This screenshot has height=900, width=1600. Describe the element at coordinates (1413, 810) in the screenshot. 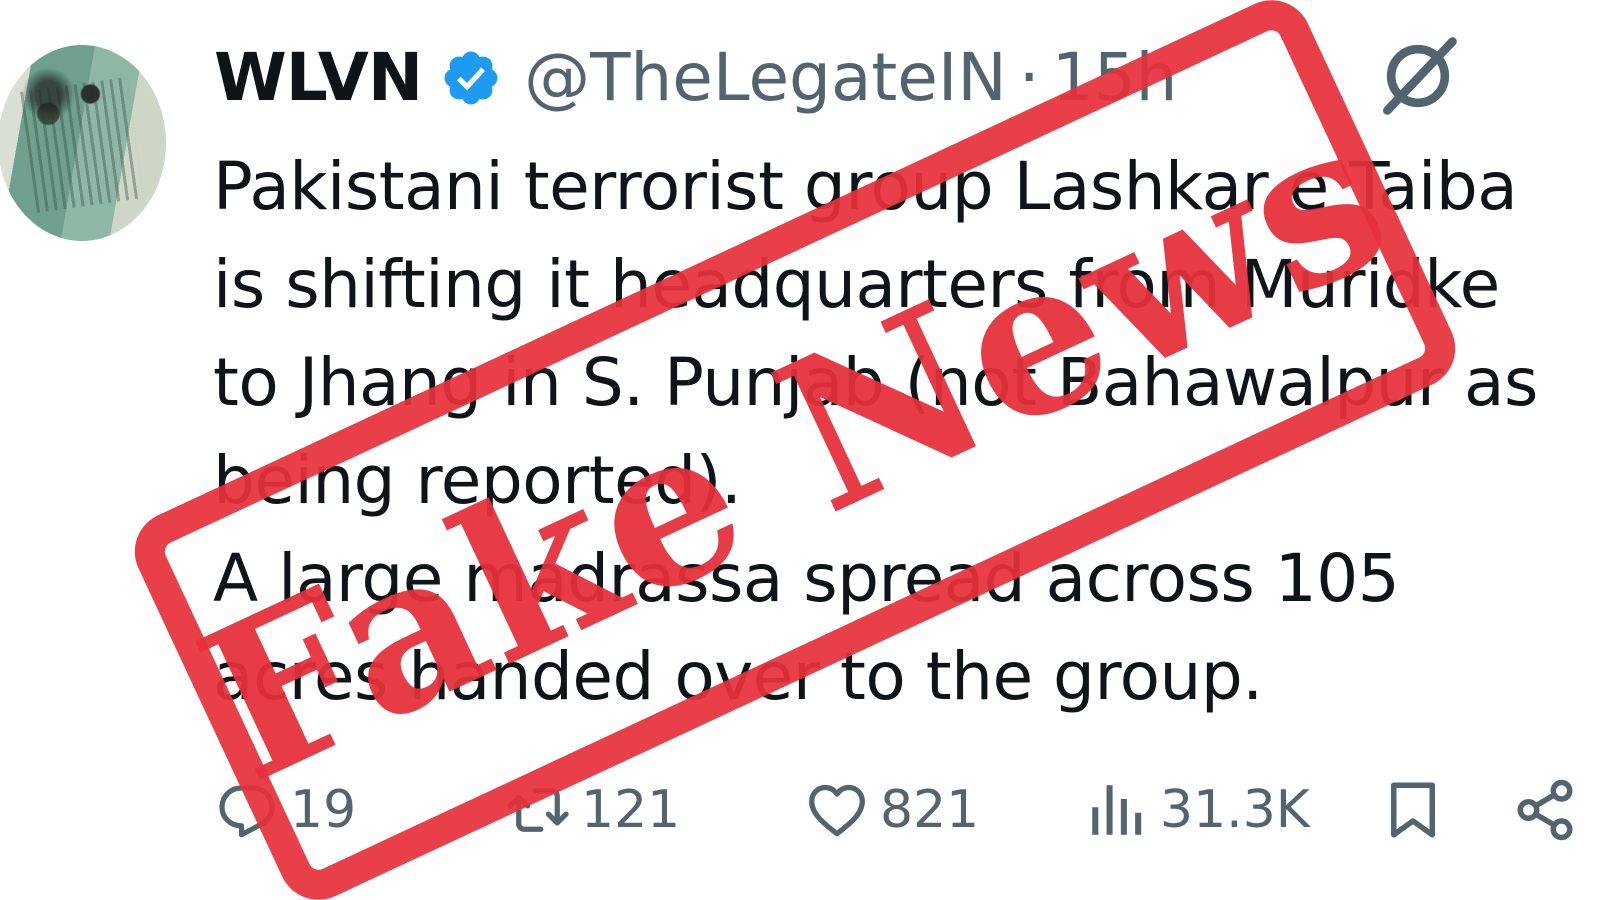

I see `bookmark-icon` at that location.